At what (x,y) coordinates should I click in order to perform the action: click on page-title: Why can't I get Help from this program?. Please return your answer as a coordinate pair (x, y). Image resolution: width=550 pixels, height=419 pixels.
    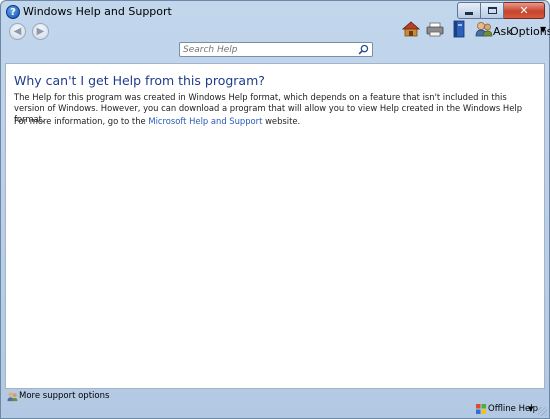
    Looking at the image, I should click on (139, 80).